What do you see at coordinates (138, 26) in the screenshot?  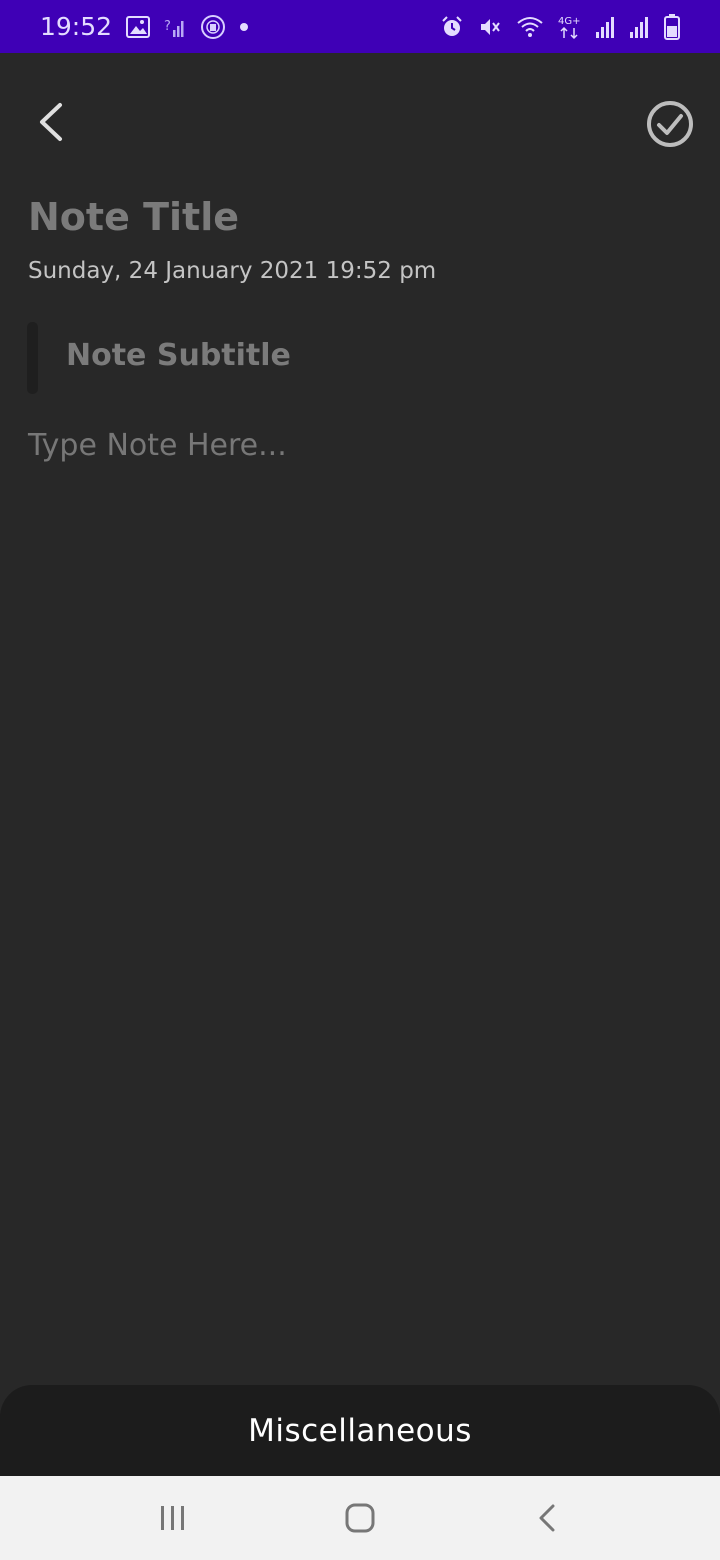 I see `image-icon` at bounding box center [138, 26].